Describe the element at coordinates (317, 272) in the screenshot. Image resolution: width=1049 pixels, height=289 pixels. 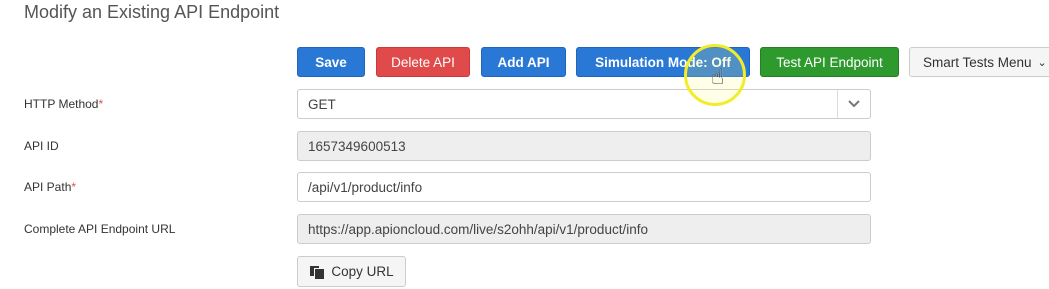
I see `copy-icon` at that location.